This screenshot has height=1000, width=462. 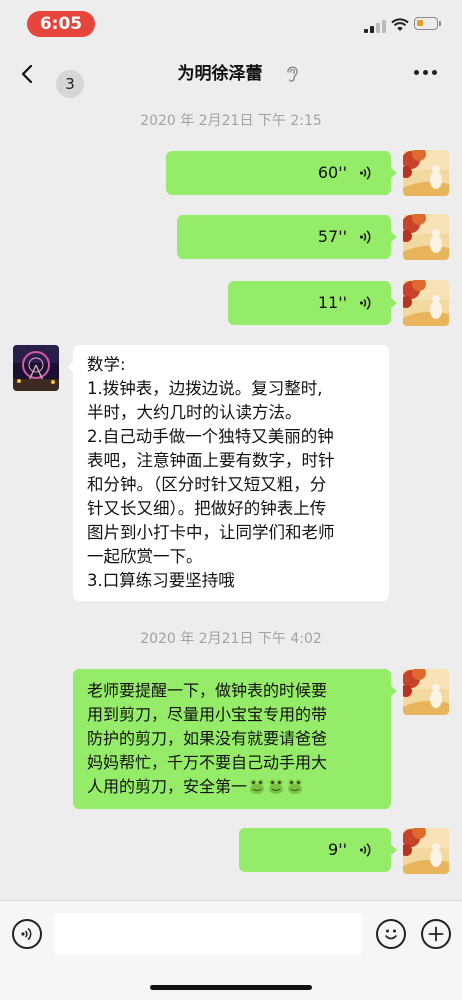 What do you see at coordinates (332, 236) in the screenshot?
I see `voice-duration: 57''` at bounding box center [332, 236].